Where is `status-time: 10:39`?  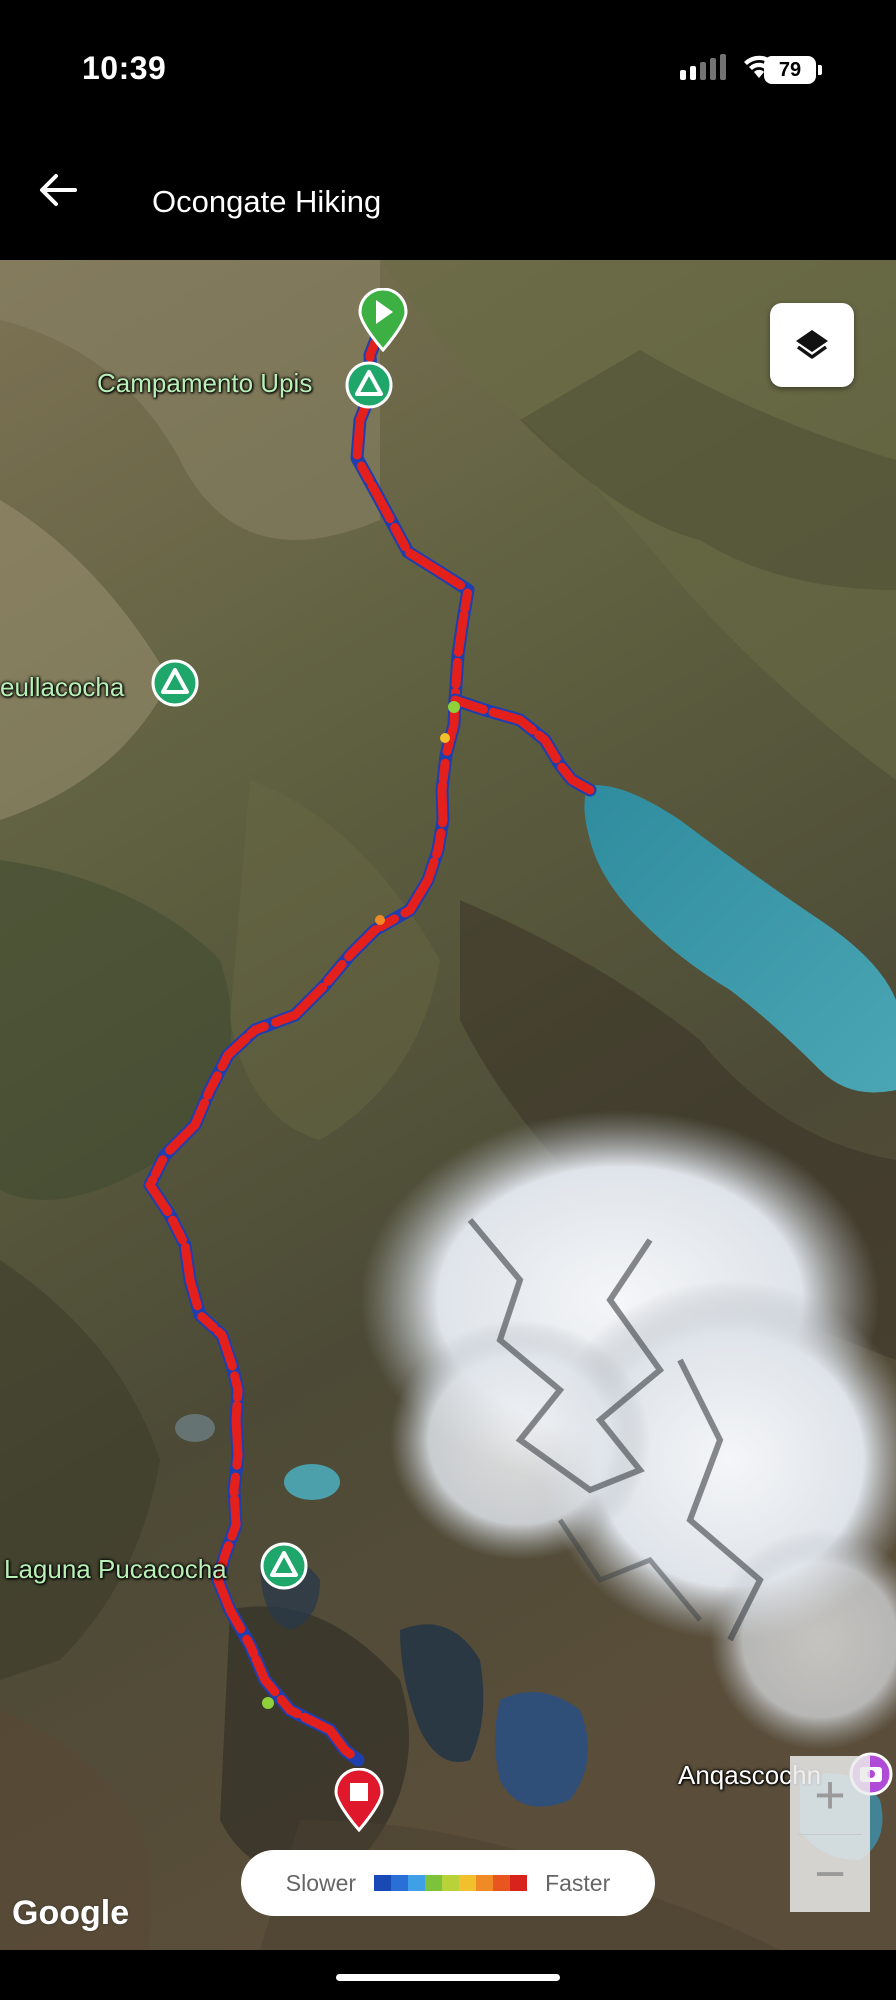
status-time: 10:39 is located at coordinates (124, 68).